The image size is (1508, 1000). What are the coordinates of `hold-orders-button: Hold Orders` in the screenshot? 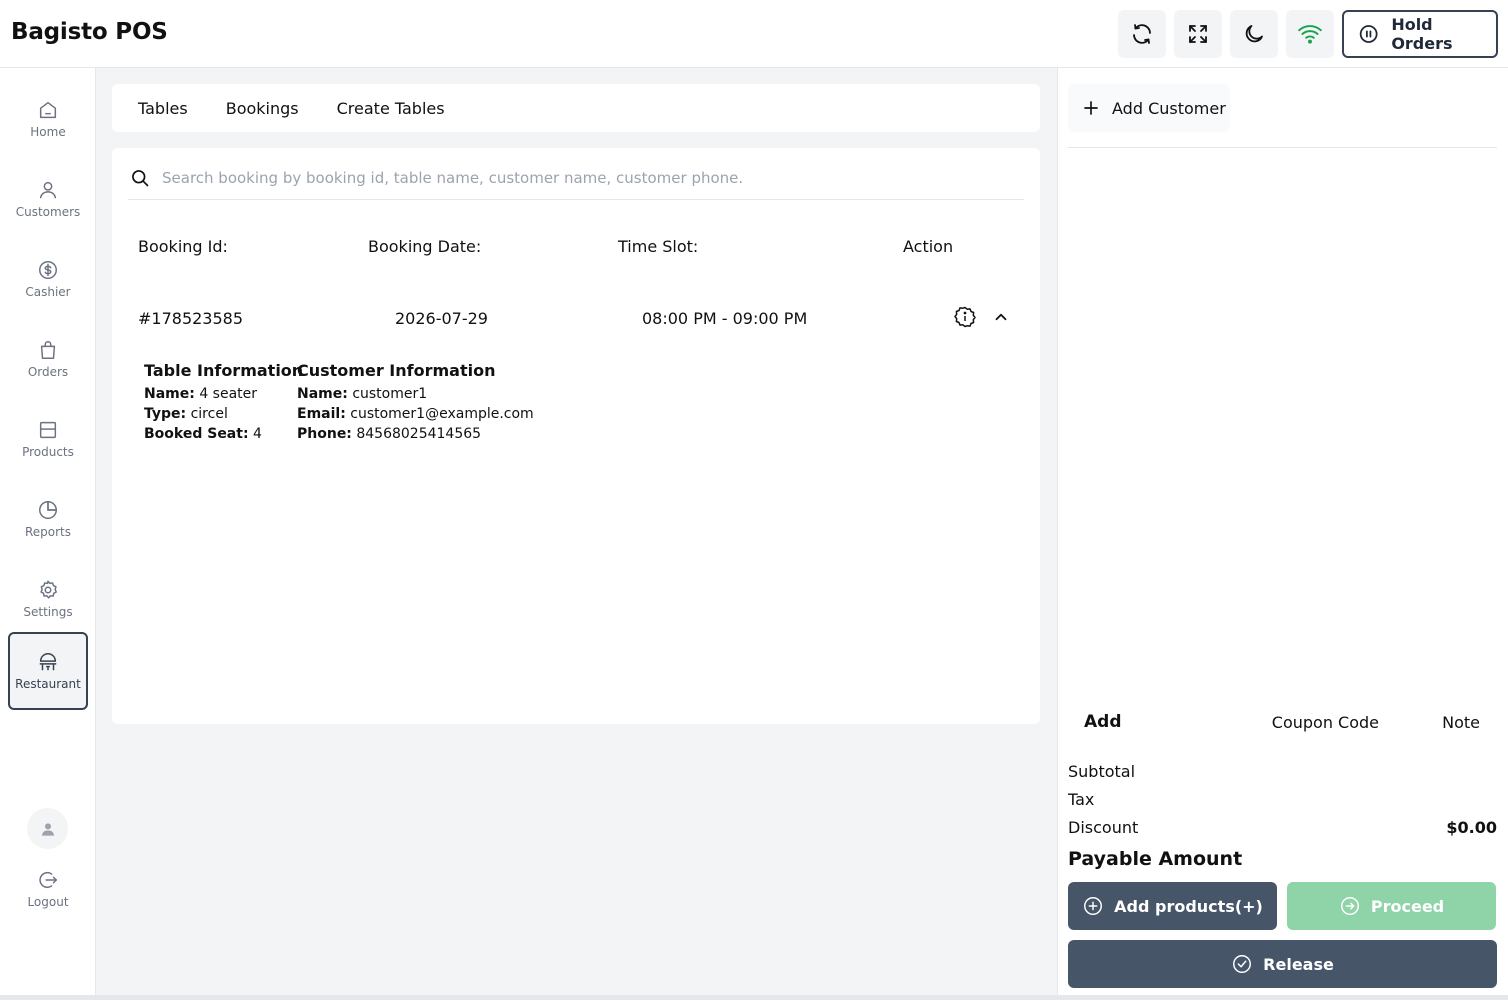 It's located at (1420, 34).